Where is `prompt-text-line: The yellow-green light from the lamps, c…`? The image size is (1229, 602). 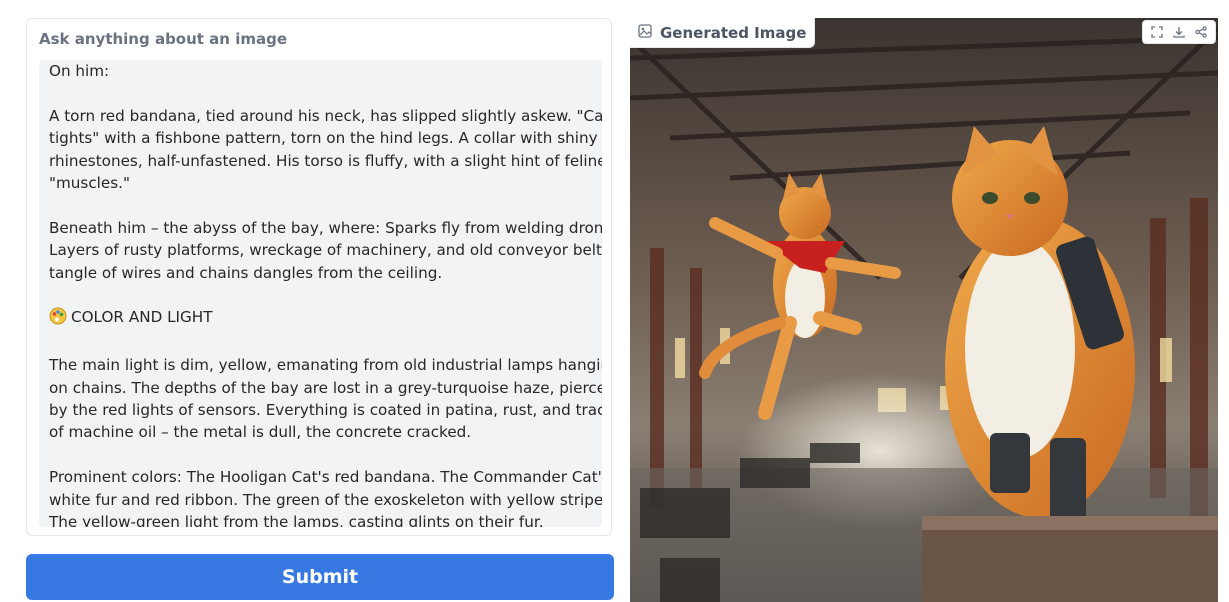
prompt-text-line: The yellow-green light from the lamps, c… is located at coordinates (320, 519).